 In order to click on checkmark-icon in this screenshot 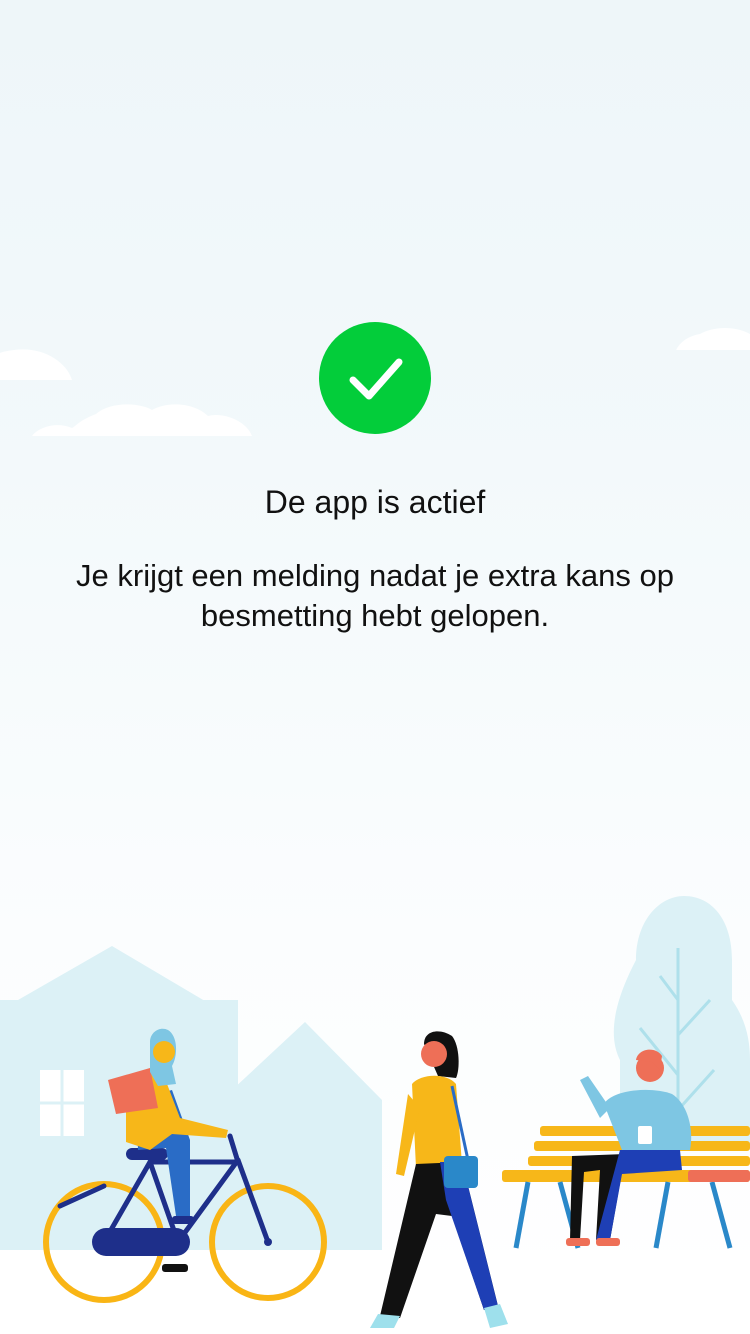, I will do `click(376, 379)`.